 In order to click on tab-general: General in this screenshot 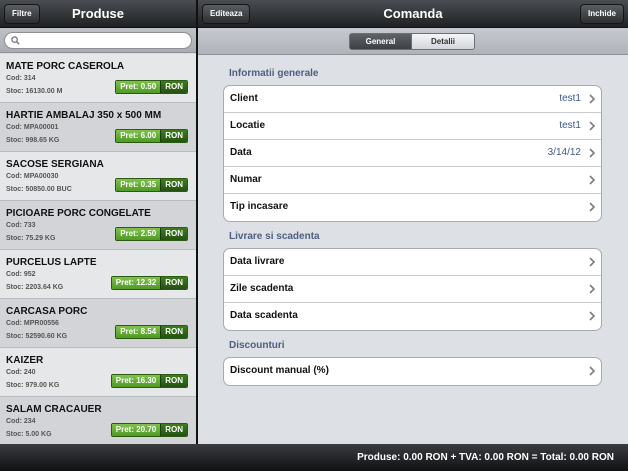, I will do `click(380, 41)`.